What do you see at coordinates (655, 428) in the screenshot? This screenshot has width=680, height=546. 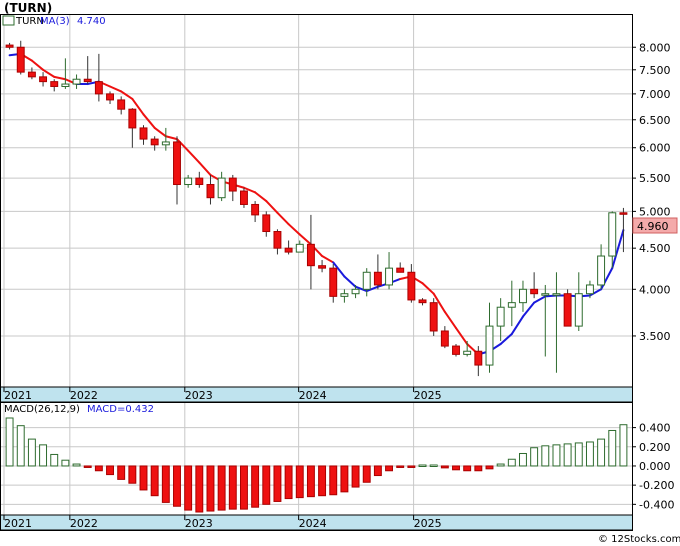 I see `macd-y-tick-label: 0.400` at bounding box center [655, 428].